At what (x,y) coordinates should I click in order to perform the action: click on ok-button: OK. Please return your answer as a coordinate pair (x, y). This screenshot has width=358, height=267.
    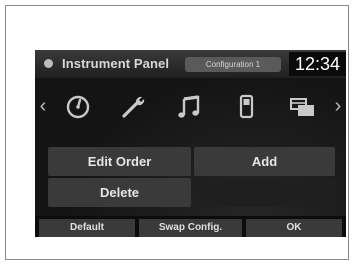
    Looking at the image, I should click on (294, 228).